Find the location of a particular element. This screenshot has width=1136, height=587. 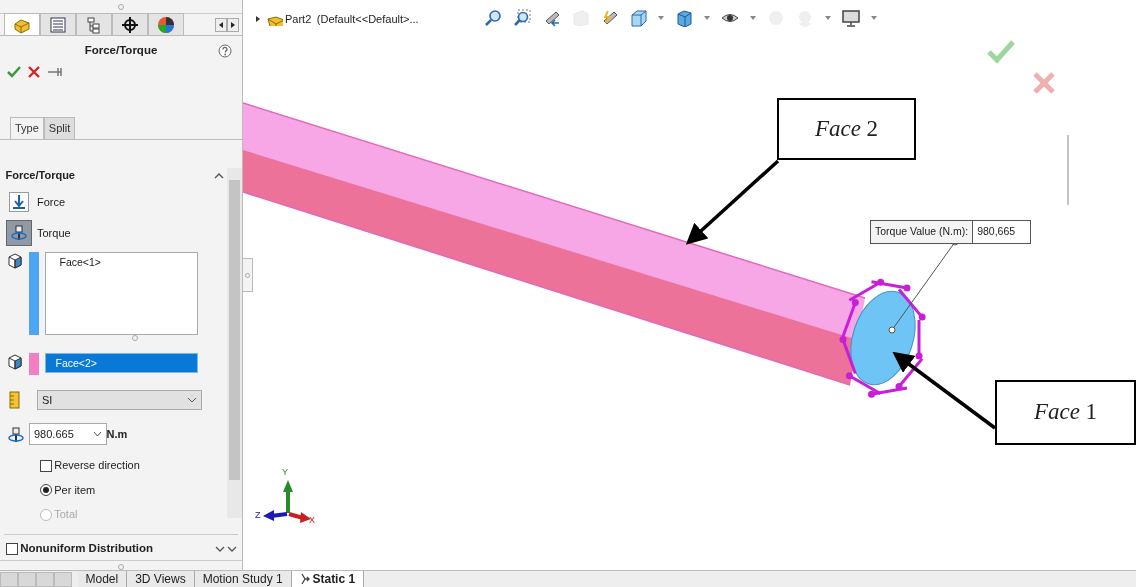

help-icon is located at coordinates (225, 50).